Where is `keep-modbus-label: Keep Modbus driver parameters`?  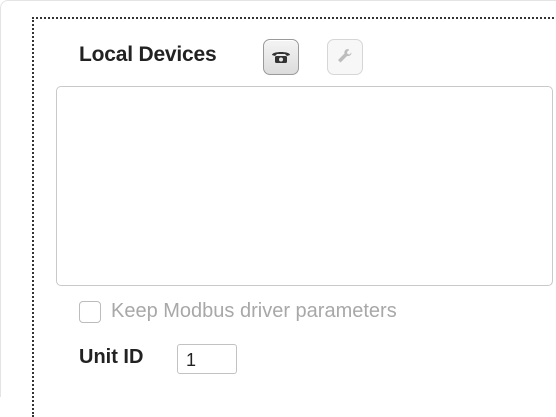
keep-modbus-label: Keep Modbus driver parameters is located at coordinates (254, 311).